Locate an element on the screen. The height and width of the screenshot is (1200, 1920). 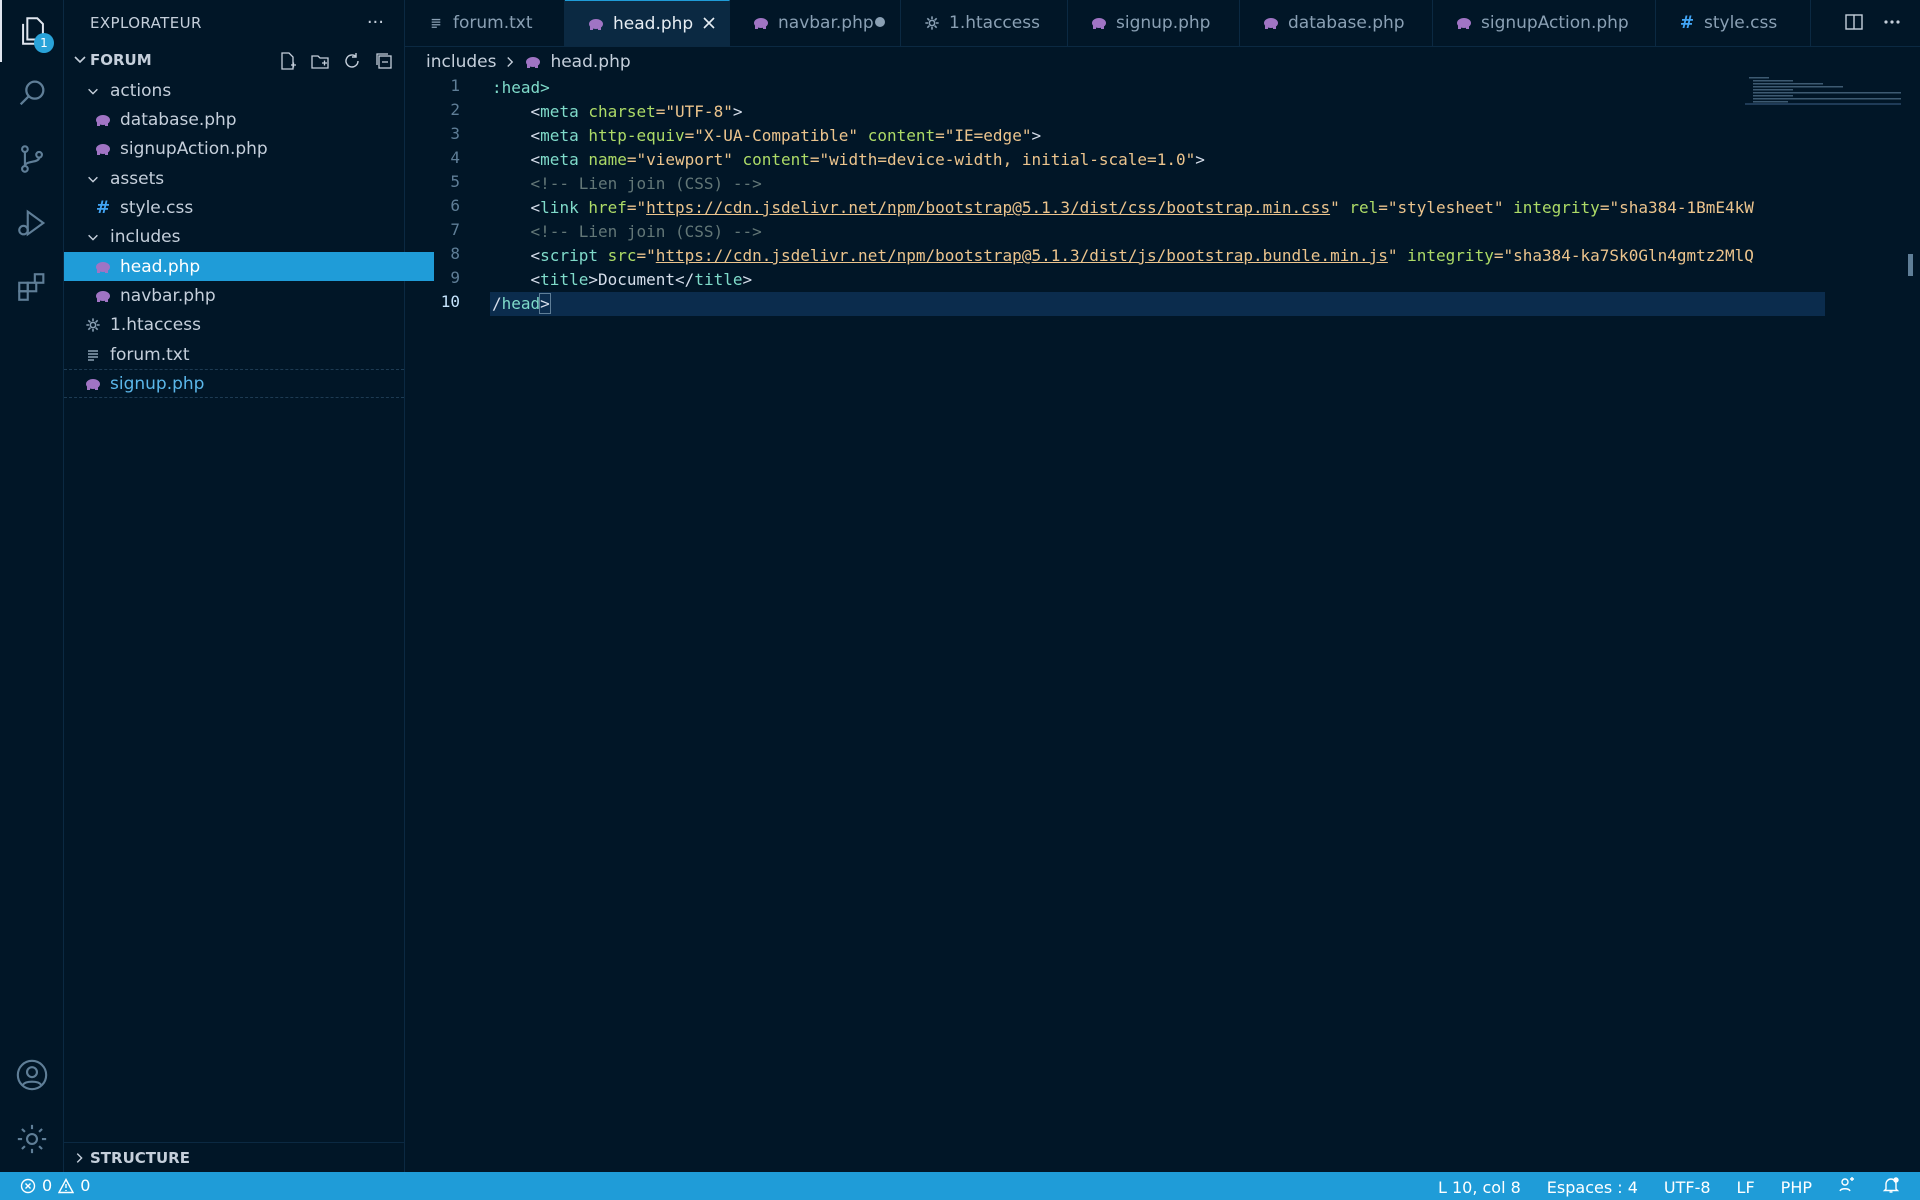
tab-label: forum.txt is located at coordinates (493, 23).